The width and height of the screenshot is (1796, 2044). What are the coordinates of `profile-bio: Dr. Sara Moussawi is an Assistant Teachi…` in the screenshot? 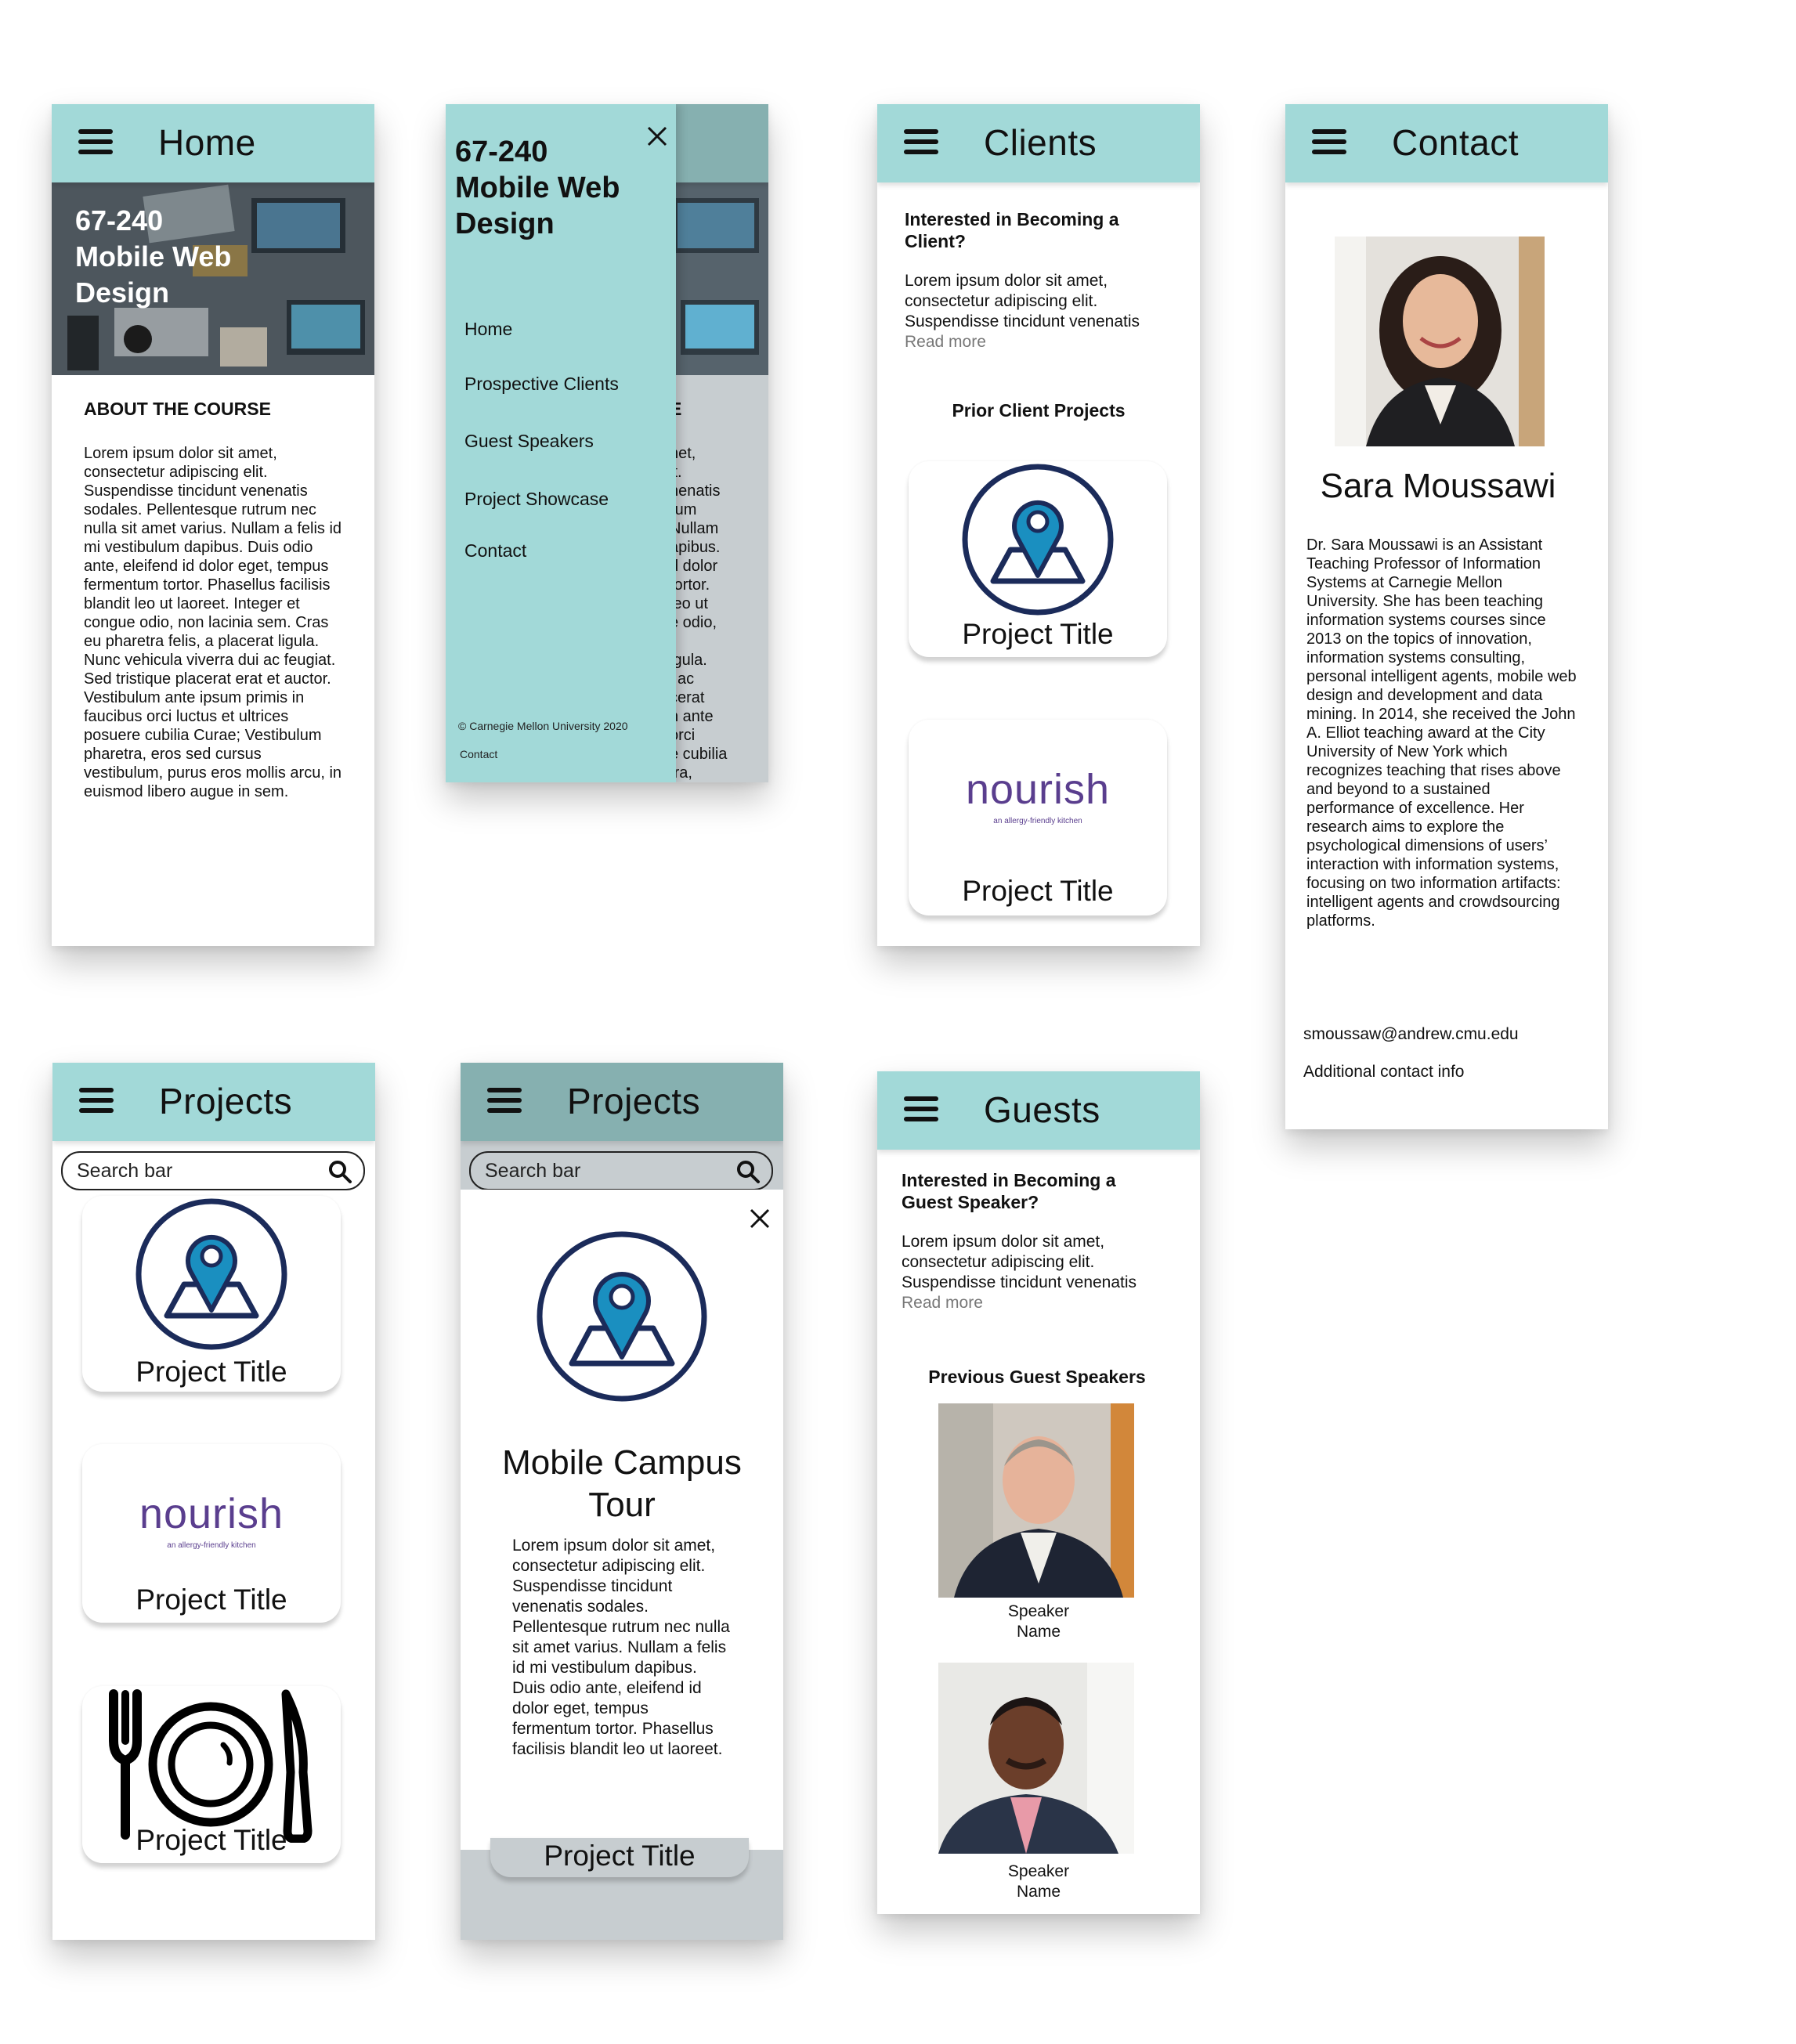 It's located at (1441, 733).